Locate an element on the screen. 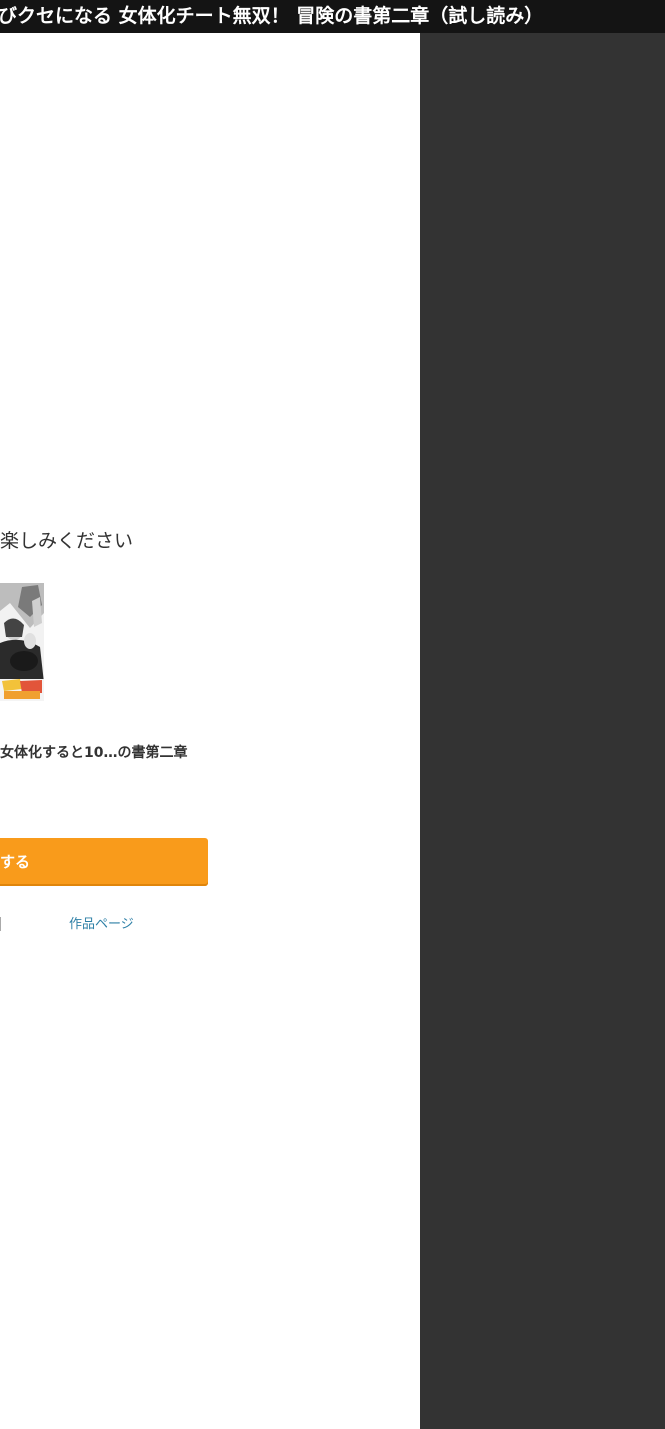  message-text: 楽しみください is located at coordinates (67, 541).